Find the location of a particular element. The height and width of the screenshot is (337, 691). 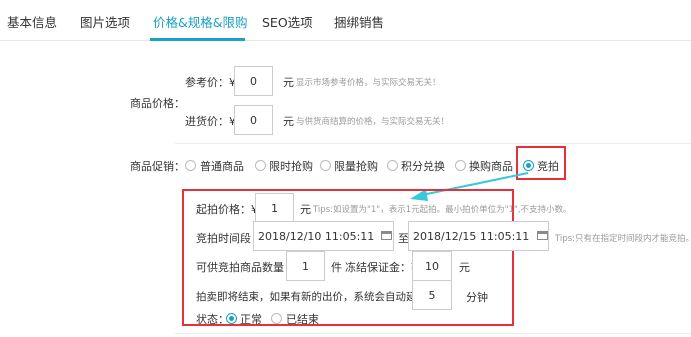

tab-image-options: 图片选项 is located at coordinates (105, 21).